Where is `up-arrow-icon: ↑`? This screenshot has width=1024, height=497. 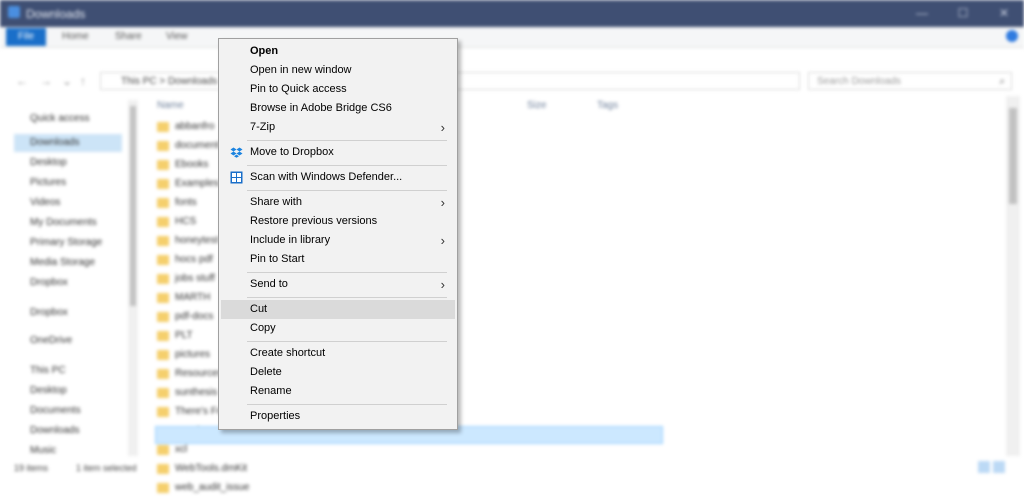 up-arrow-icon: ↑ is located at coordinates (83, 81).